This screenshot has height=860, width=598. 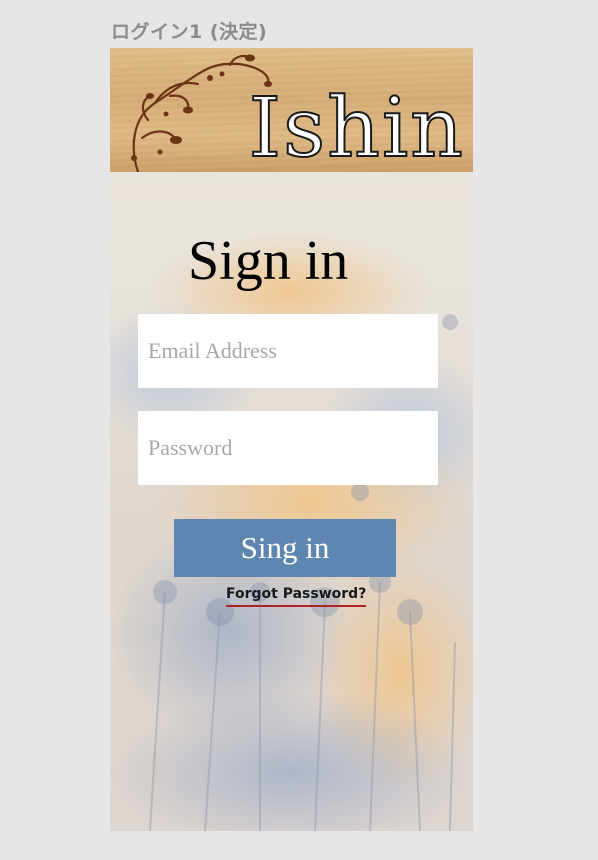 What do you see at coordinates (296, 596) in the screenshot?
I see `forgot-password-link: Forgot Password?` at bounding box center [296, 596].